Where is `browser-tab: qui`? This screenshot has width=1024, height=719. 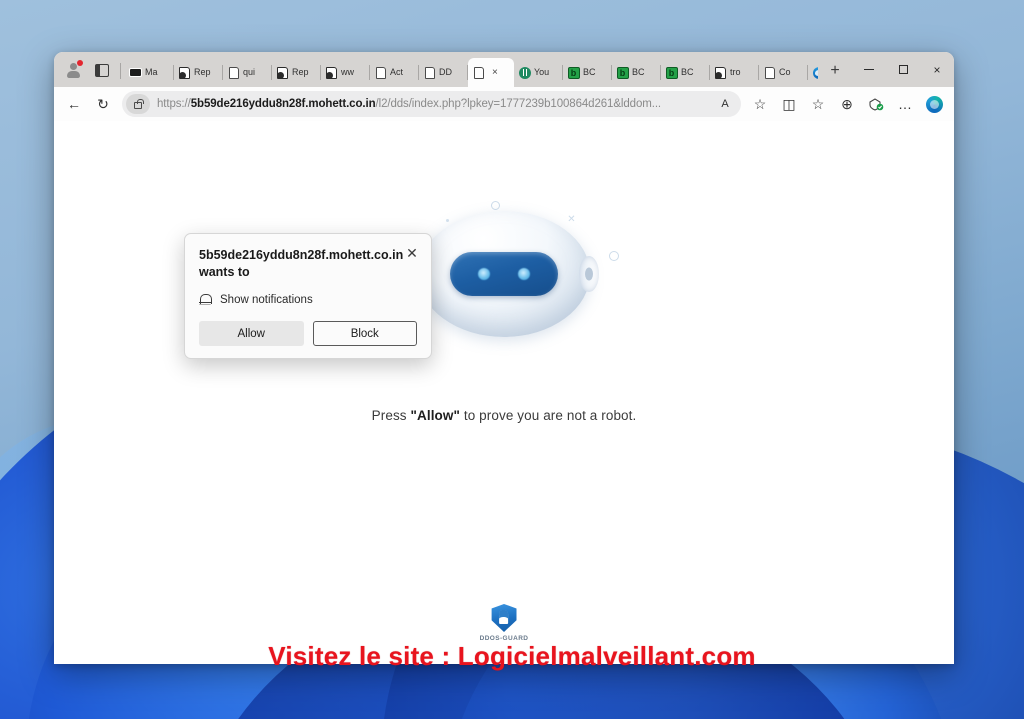
browser-tab: qui is located at coordinates (247, 72).